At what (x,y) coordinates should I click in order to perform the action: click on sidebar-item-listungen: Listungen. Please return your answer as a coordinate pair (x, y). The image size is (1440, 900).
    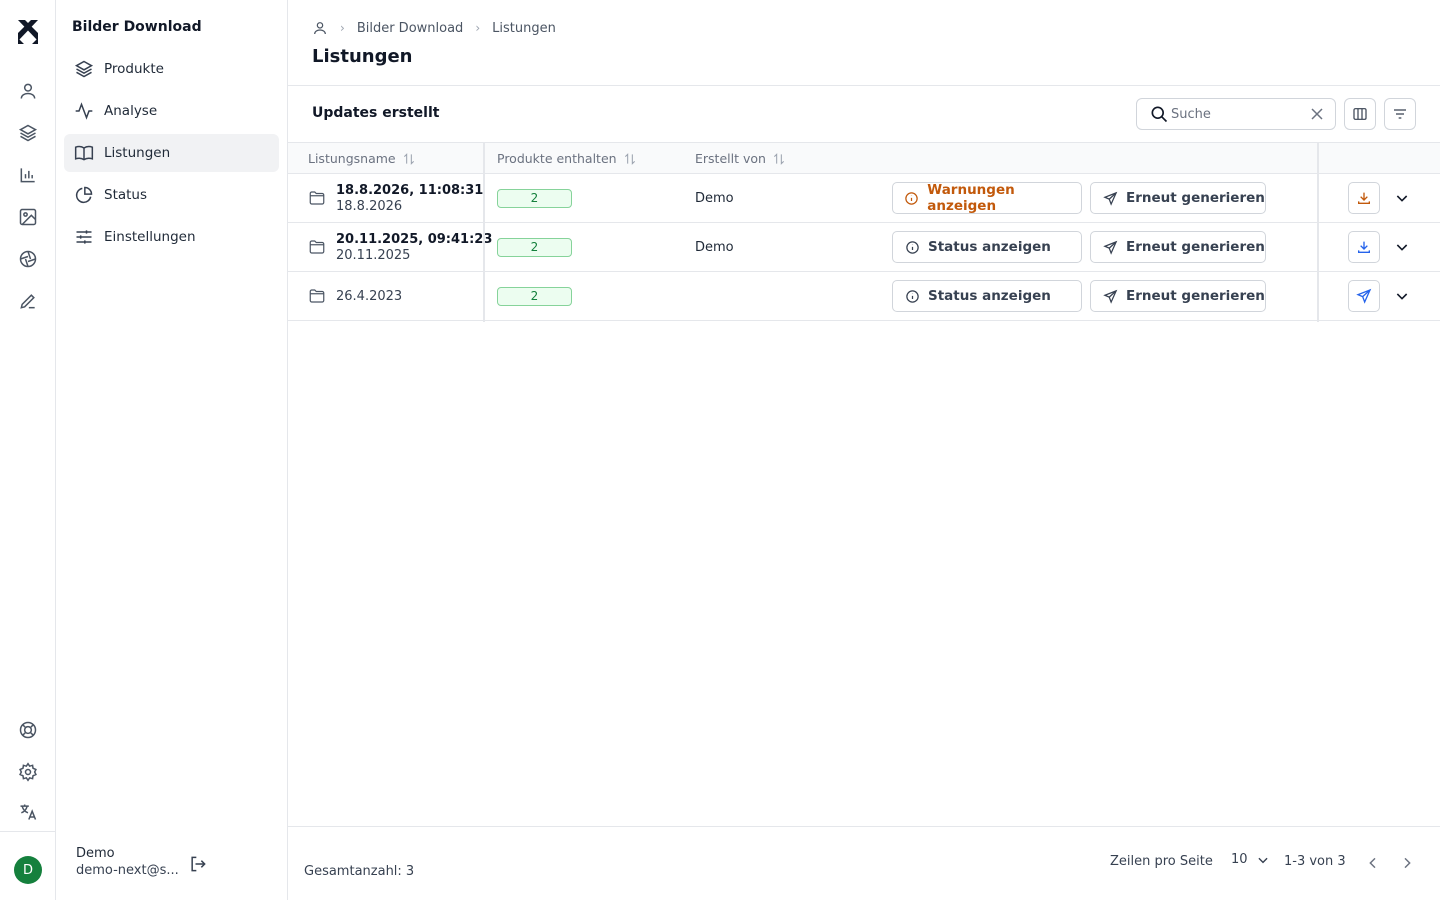
    Looking at the image, I should click on (171, 153).